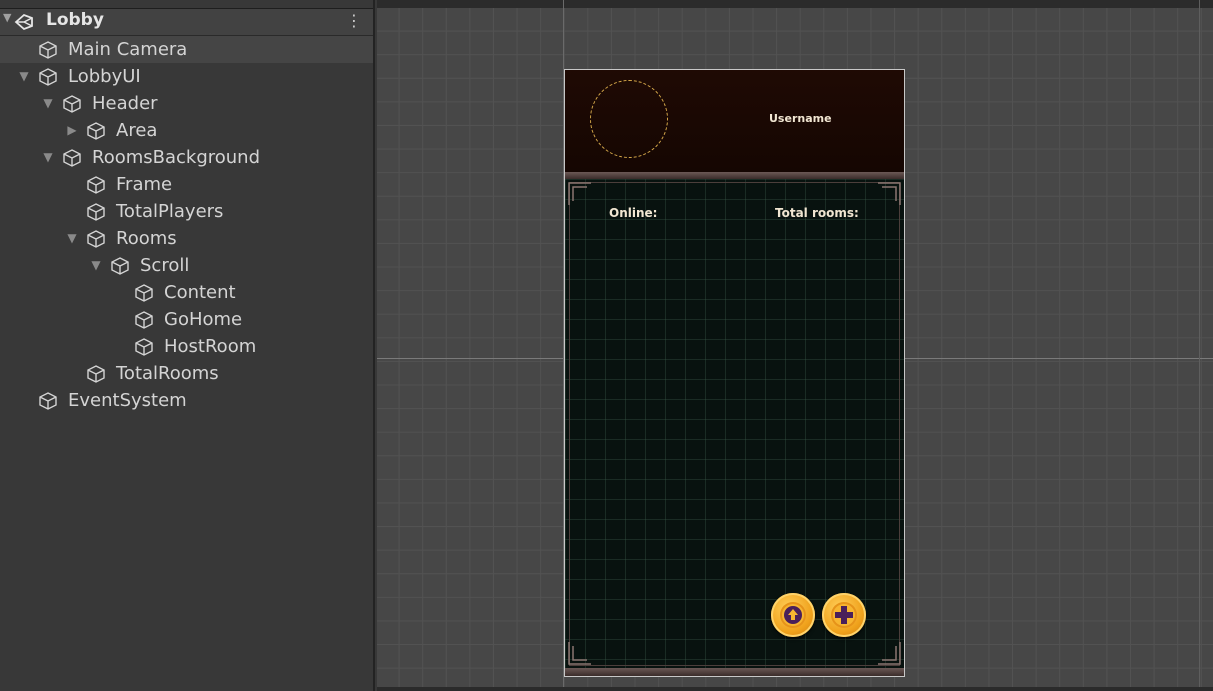 The height and width of the screenshot is (691, 1213). Describe the element at coordinates (734, 175) in the screenshot. I see `header-divider` at that location.